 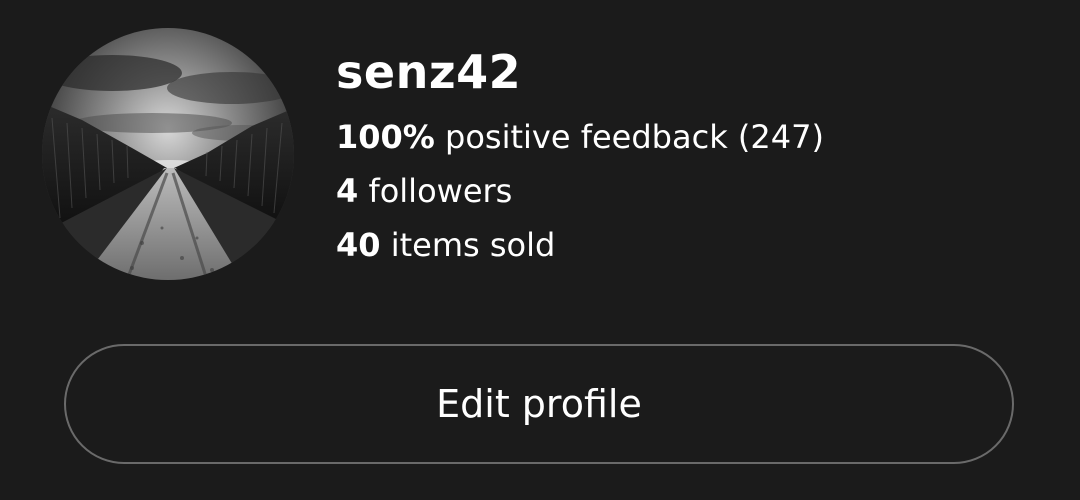 I want to click on profile-photo-icon, so click(x=168, y=154).